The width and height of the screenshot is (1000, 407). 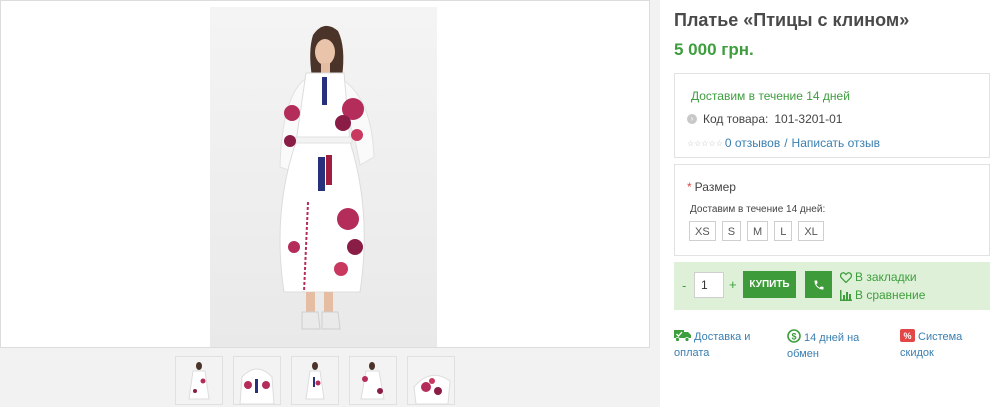 I want to click on size-option-xs: XS, so click(x=702, y=231).